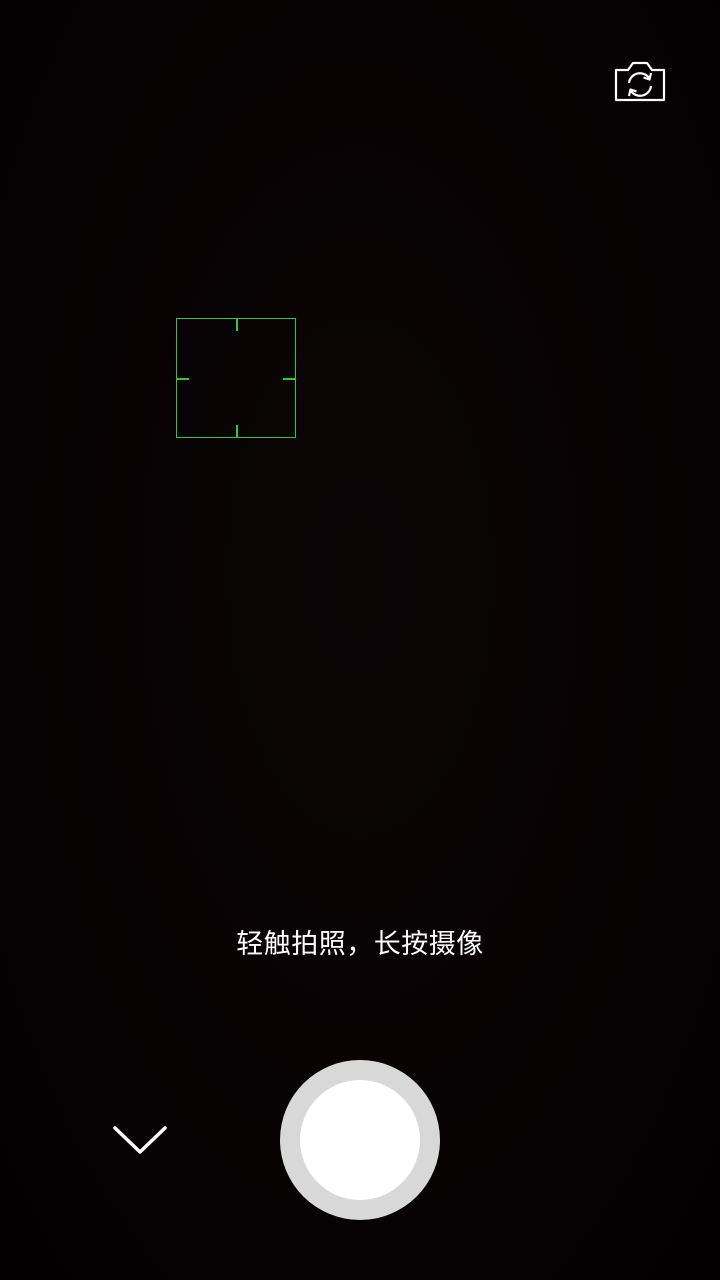 The height and width of the screenshot is (1280, 720). I want to click on switch-camera-icon, so click(640, 81).